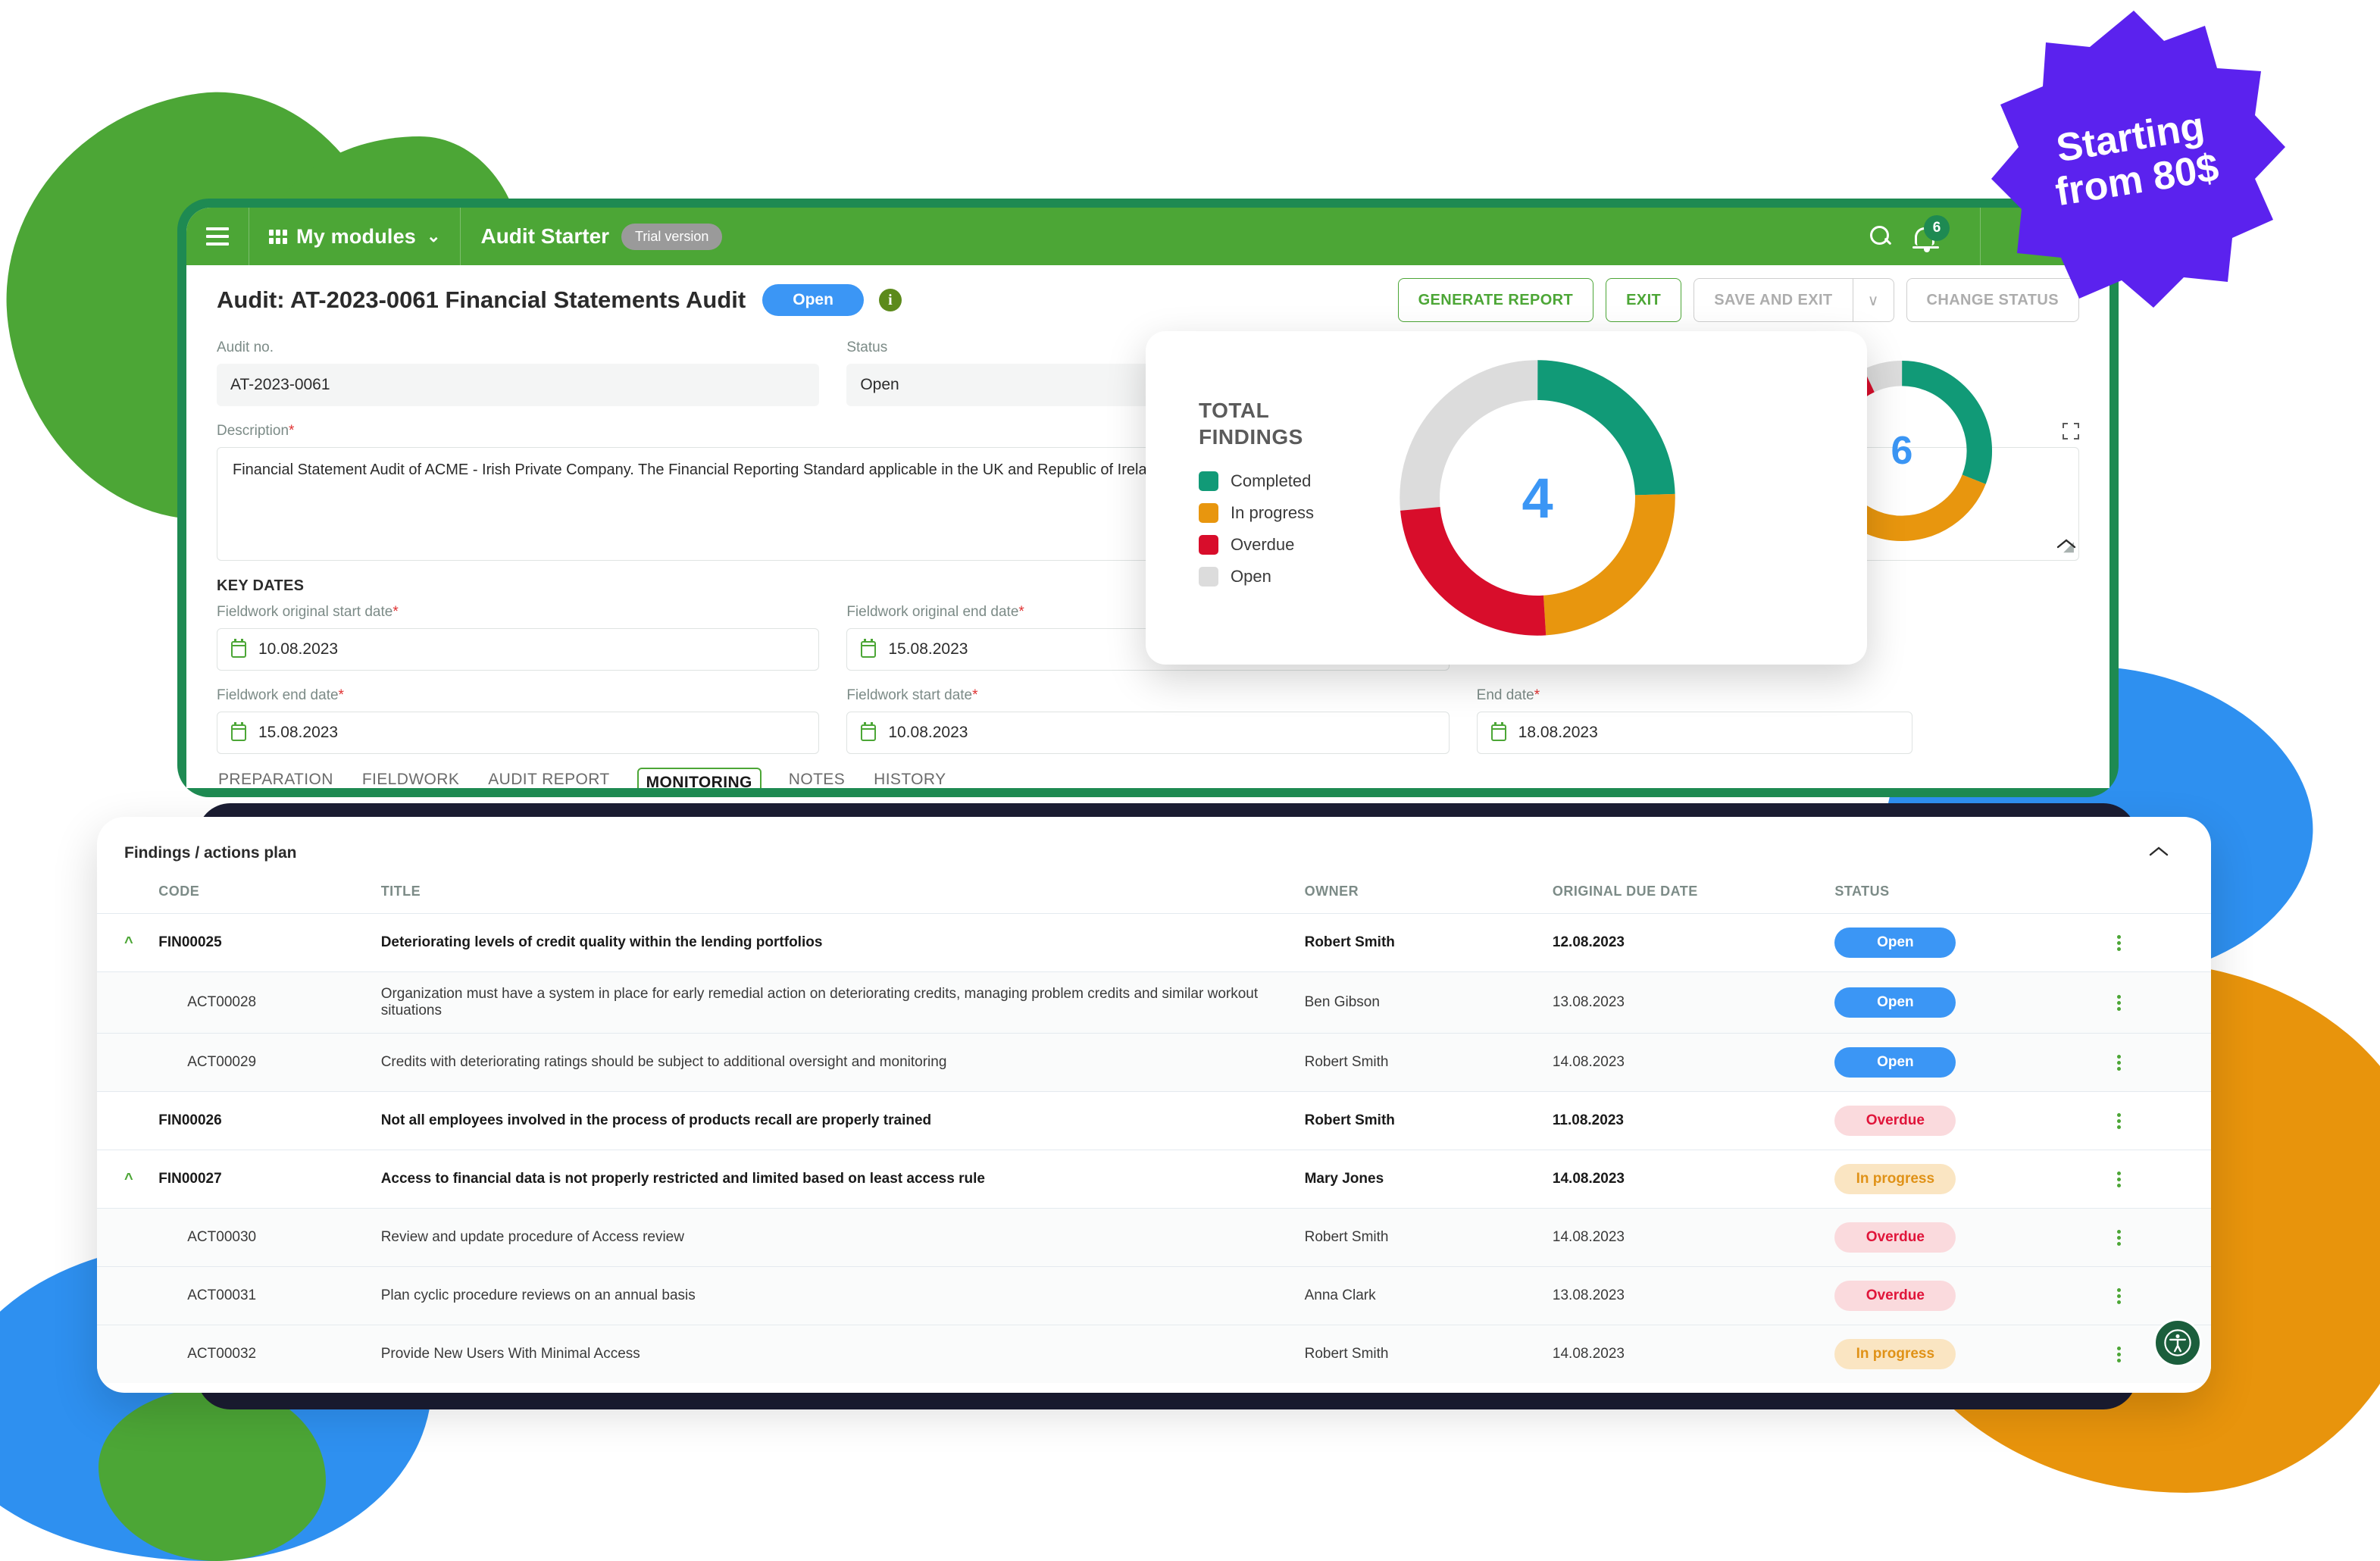  I want to click on expand-icon, so click(2071, 432).